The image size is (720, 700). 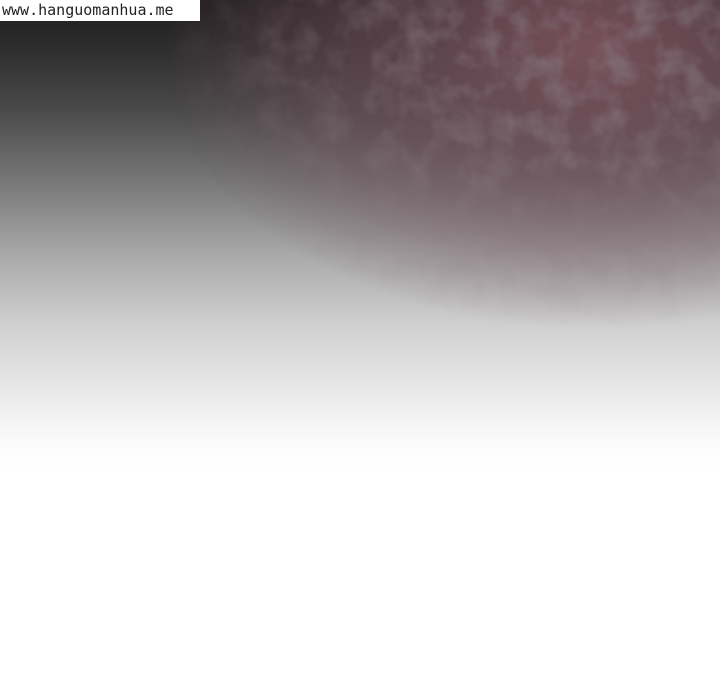 What do you see at coordinates (100, 10) in the screenshot?
I see `watermark-url: www.hanguomanhua.me` at bounding box center [100, 10].